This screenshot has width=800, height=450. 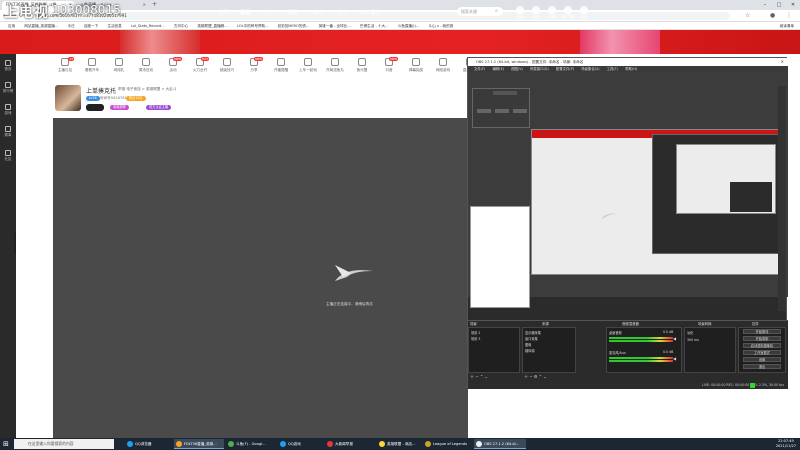 I want to click on toolbar-item: 网络游戏, so click(x=443, y=65).